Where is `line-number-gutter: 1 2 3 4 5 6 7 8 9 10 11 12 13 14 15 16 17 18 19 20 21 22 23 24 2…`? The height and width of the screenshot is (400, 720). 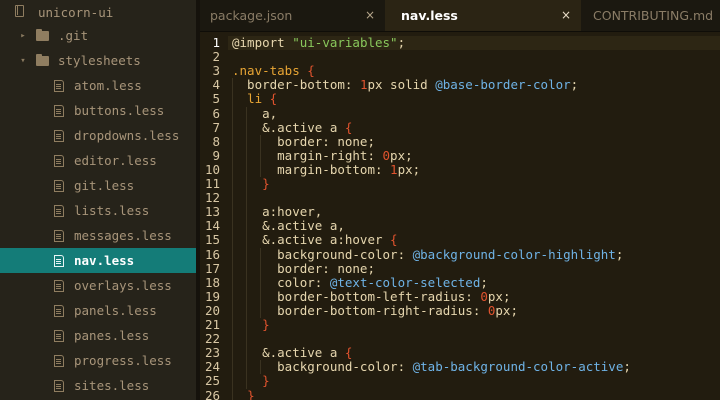 line-number-gutter: 1 2 3 4 5 6 7 8 9 10 11 12 13 14 15 16 17 18 19 20 21 22 23 24 2… is located at coordinates (214, 216).